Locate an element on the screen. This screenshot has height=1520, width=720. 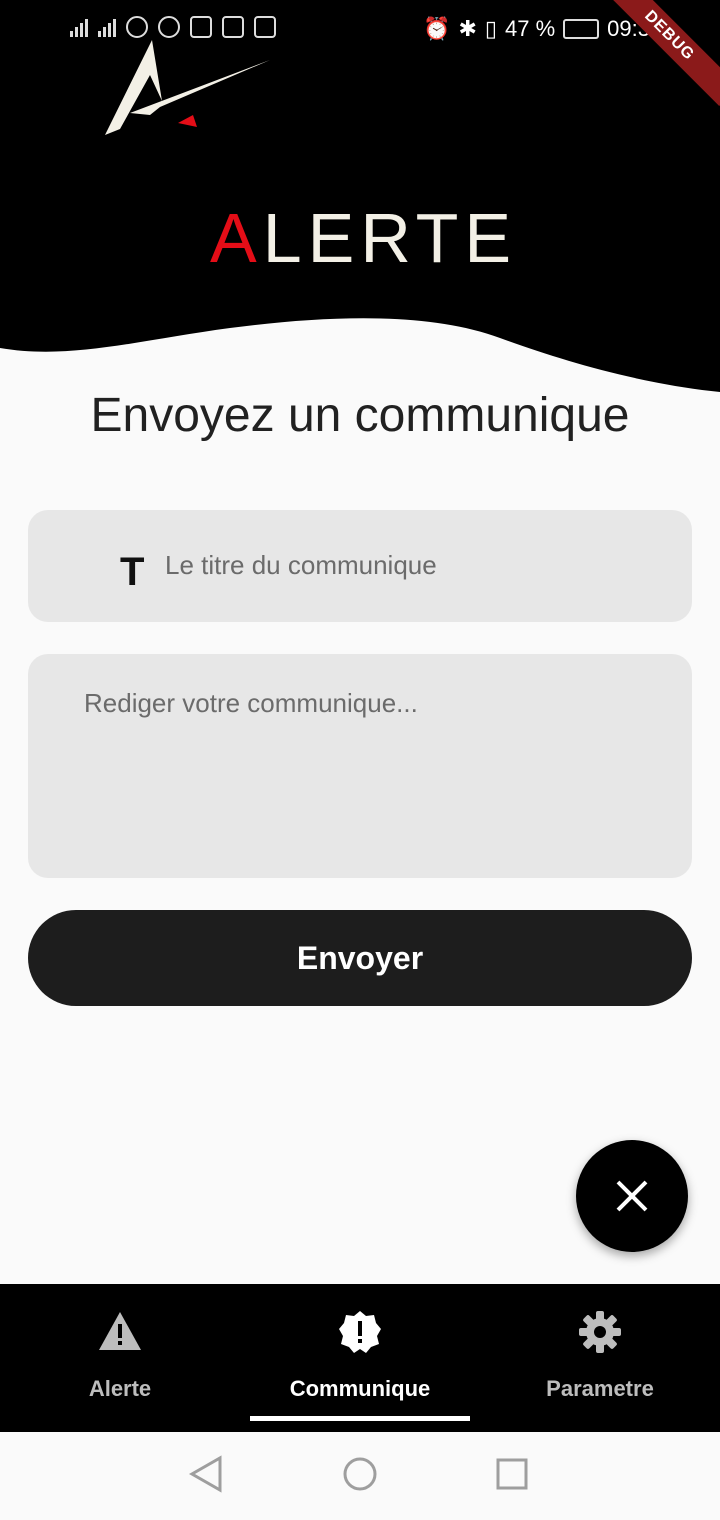
bottom-navigation: Alerte Communique Parametre is located at coordinates (360, 1358).